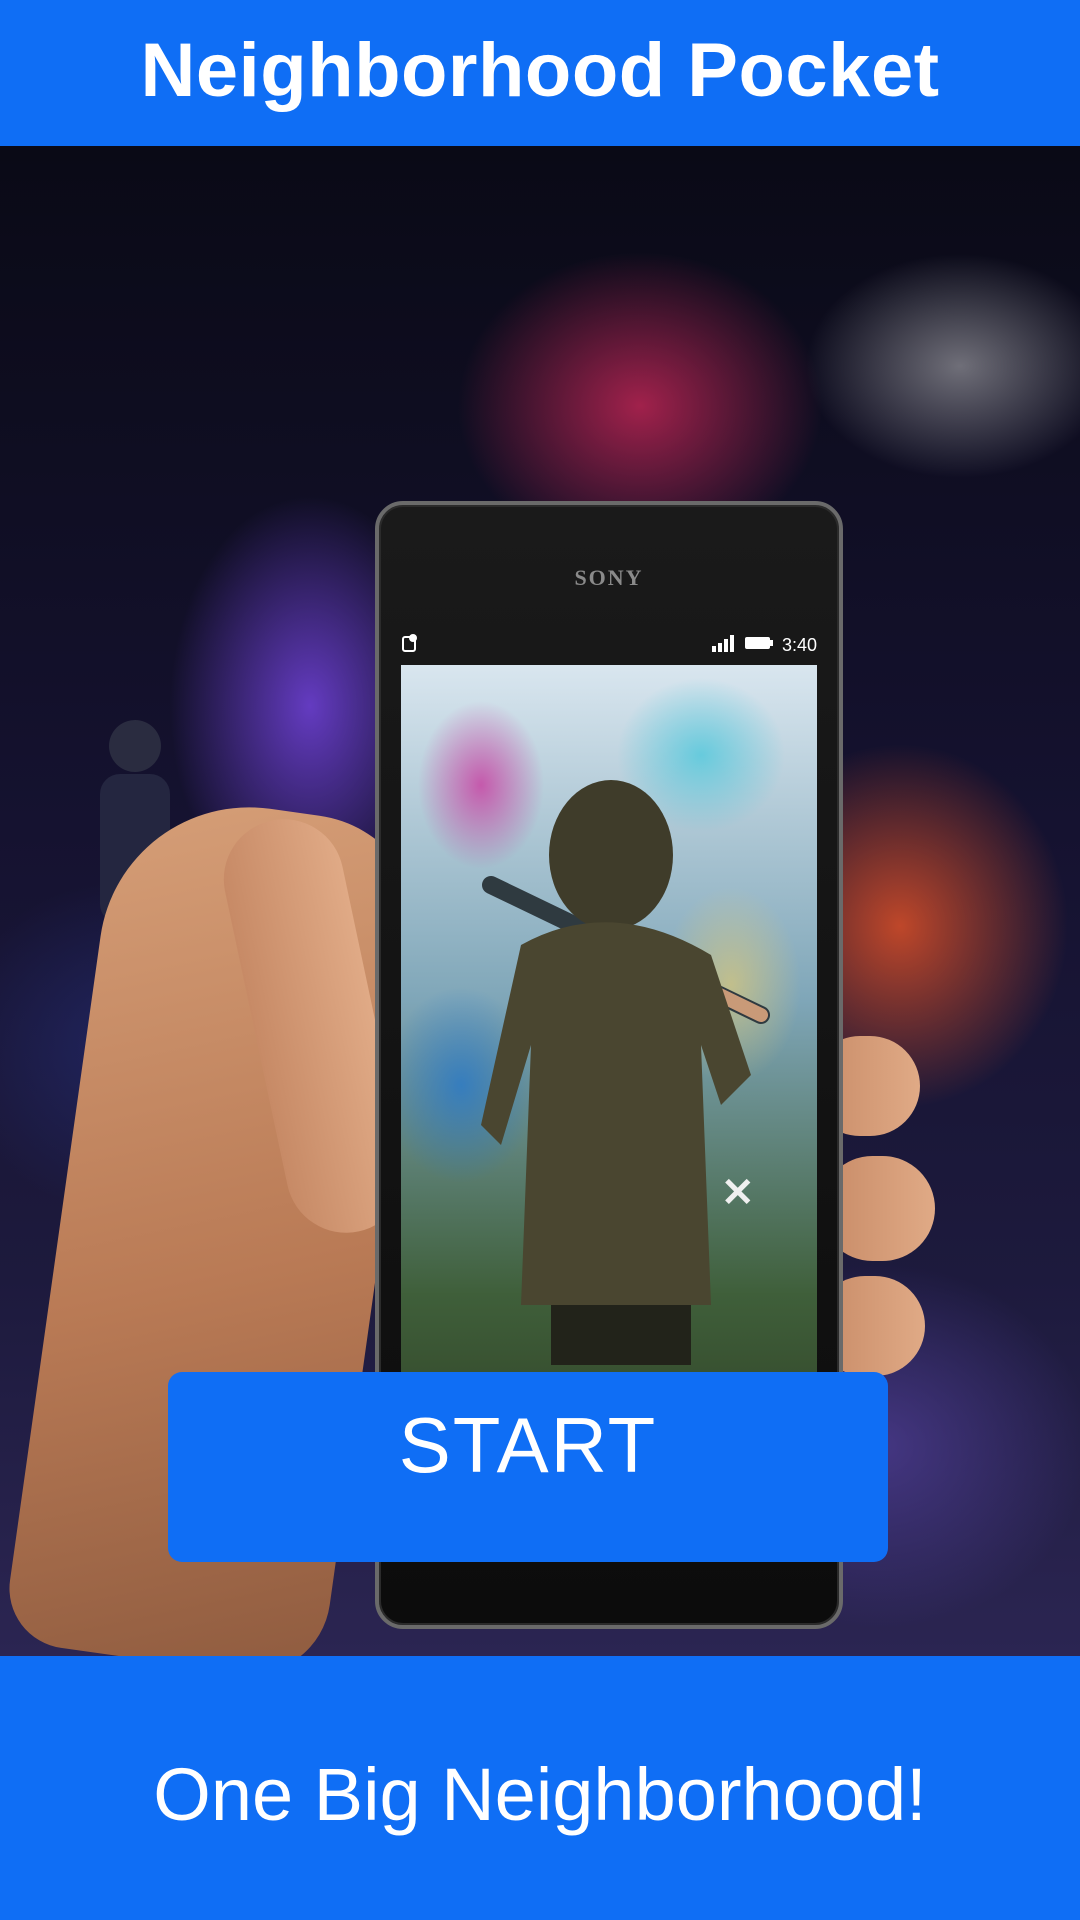  I want to click on notification-icon, so click(410, 645).